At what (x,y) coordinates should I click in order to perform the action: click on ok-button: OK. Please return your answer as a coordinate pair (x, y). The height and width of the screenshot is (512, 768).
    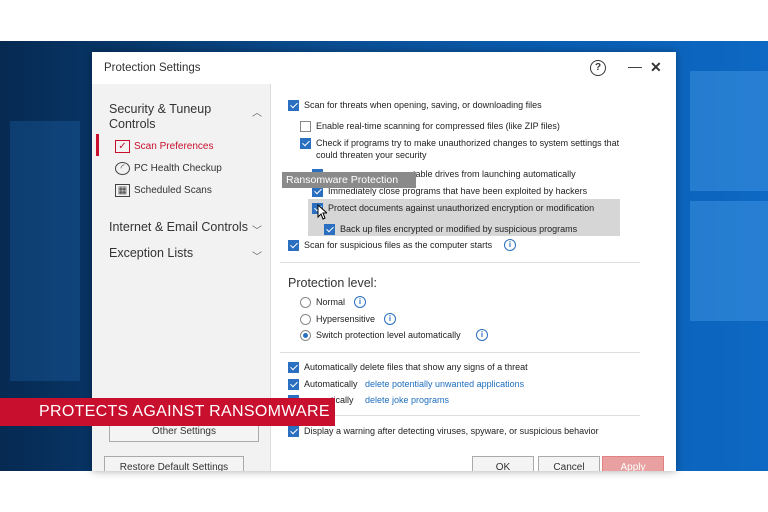
    Looking at the image, I should click on (503, 463).